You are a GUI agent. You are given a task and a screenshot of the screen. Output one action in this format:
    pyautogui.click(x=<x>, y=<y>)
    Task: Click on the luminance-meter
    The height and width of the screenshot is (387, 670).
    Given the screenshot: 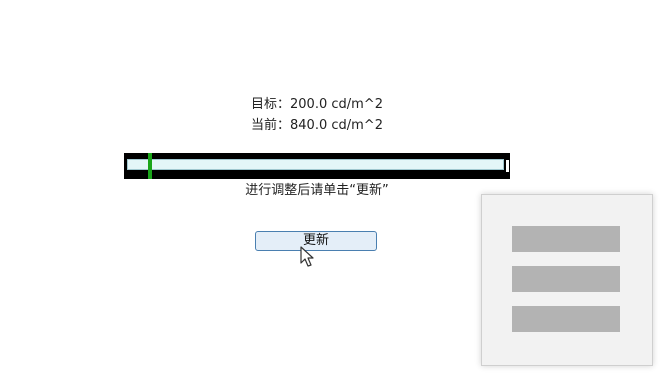 What is the action you would take?
    pyautogui.click(x=317, y=166)
    